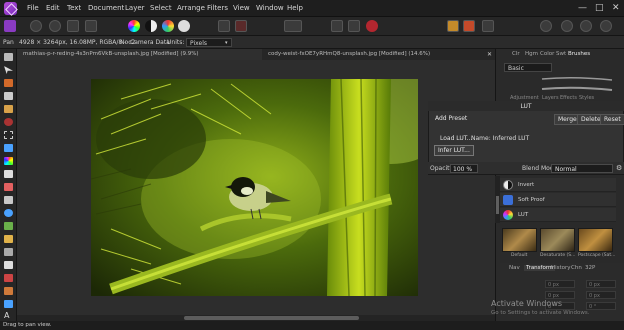  What do you see at coordinates (560, 295) in the screenshot?
I see `width-field: 0 px` at bounding box center [560, 295].